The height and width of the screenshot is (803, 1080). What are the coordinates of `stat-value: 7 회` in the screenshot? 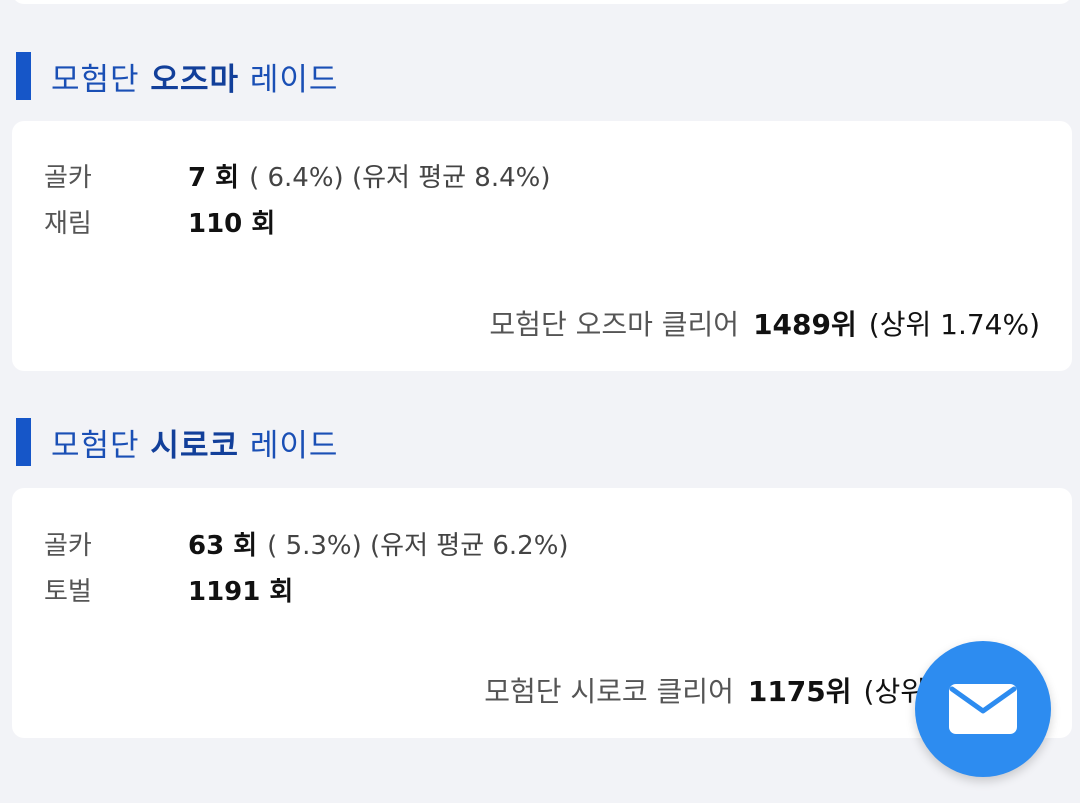 It's located at (214, 178).